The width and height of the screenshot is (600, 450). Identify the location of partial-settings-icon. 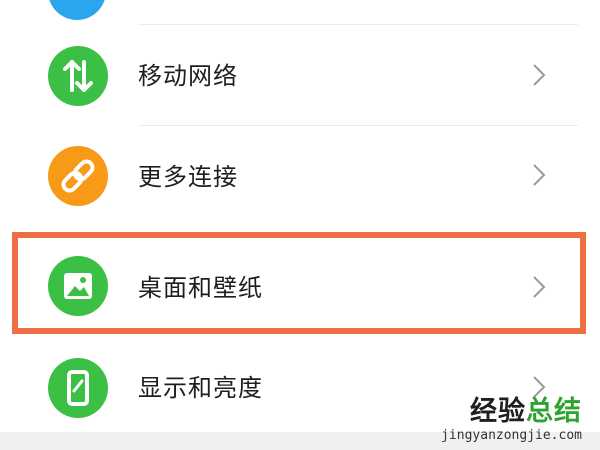
(77, 10).